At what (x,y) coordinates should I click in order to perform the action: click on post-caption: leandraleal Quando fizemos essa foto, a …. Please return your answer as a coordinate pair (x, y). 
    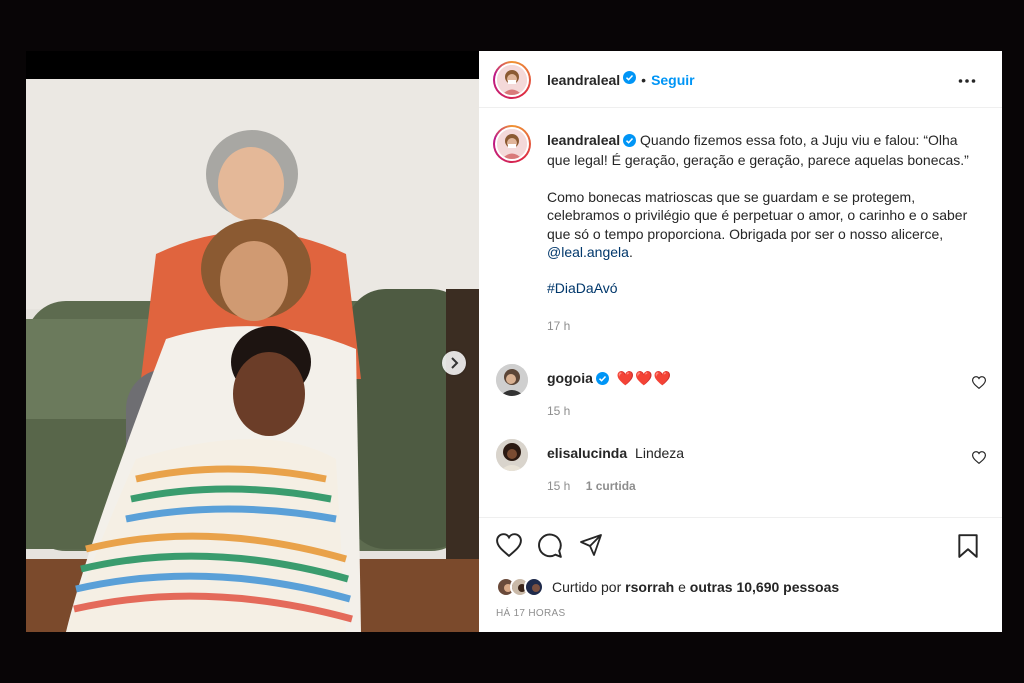
    Looking at the image, I should click on (759, 233).